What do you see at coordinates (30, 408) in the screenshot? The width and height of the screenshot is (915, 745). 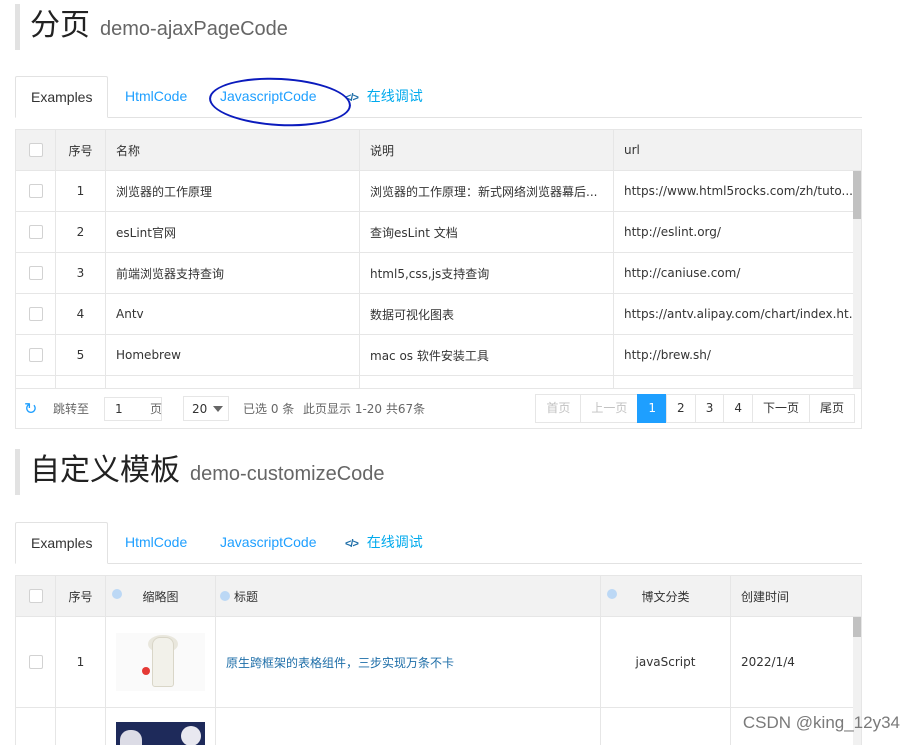 I see `refresh-icon: ↻` at bounding box center [30, 408].